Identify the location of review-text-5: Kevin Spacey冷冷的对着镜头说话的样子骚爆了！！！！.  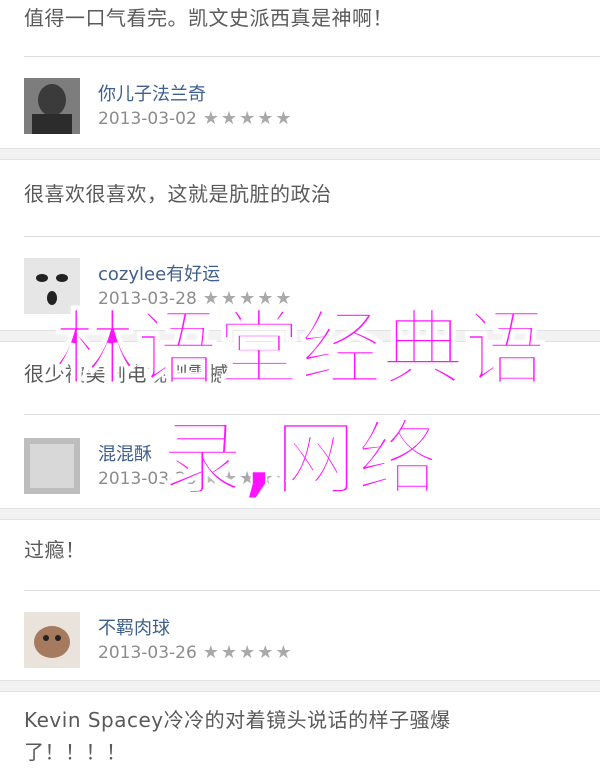
(237, 736).